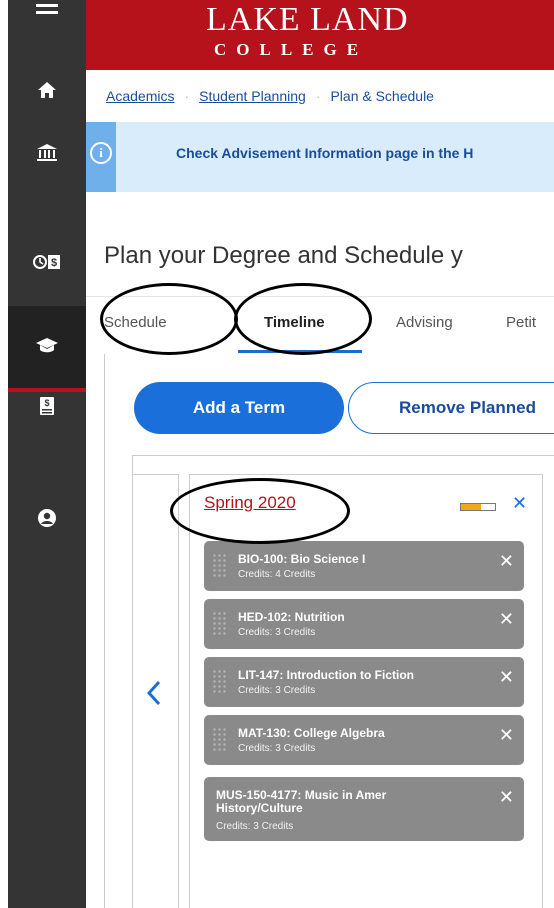 The height and width of the screenshot is (908, 554). What do you see at coordinates (239, 408) in the screenshot?
I see `add-term-button: Add a Term` at bounding box center [239, 408].